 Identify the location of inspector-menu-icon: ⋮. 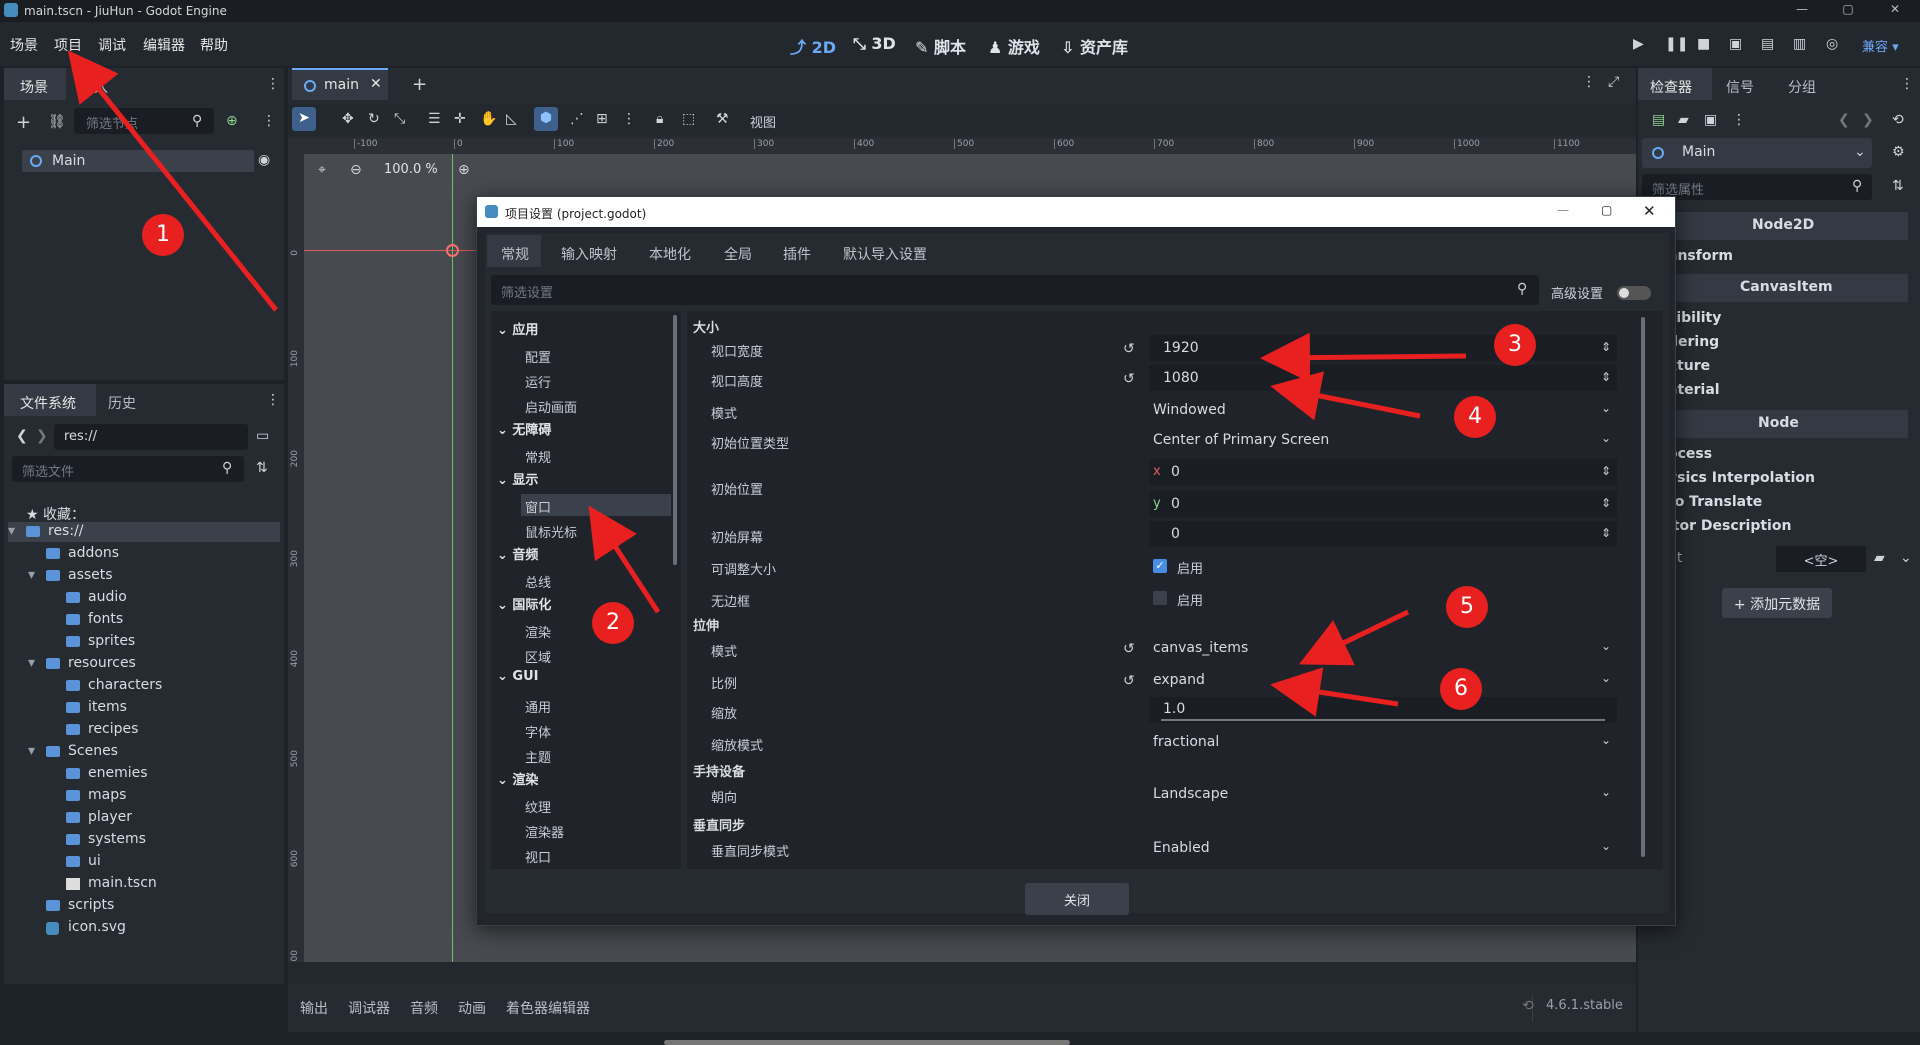
(1907, 84).